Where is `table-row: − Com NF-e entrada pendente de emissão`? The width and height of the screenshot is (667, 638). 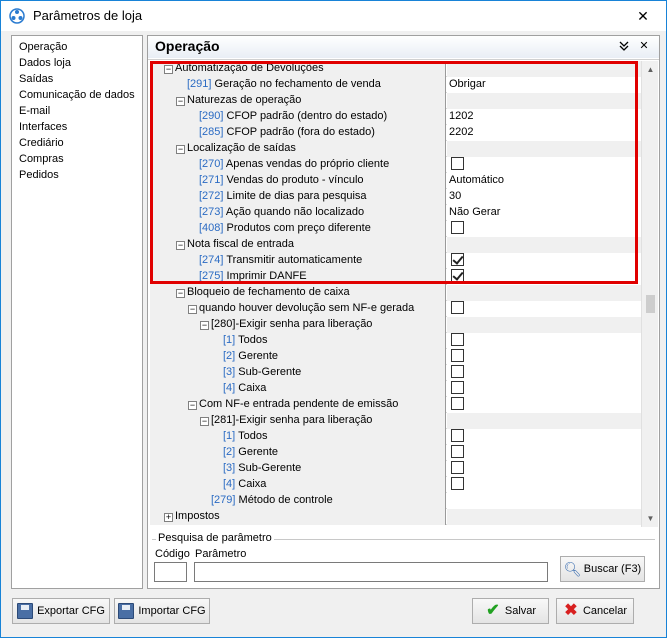
table-row: − Com NF-e entrada pendente de emissão is located at coordinates (395, 405).